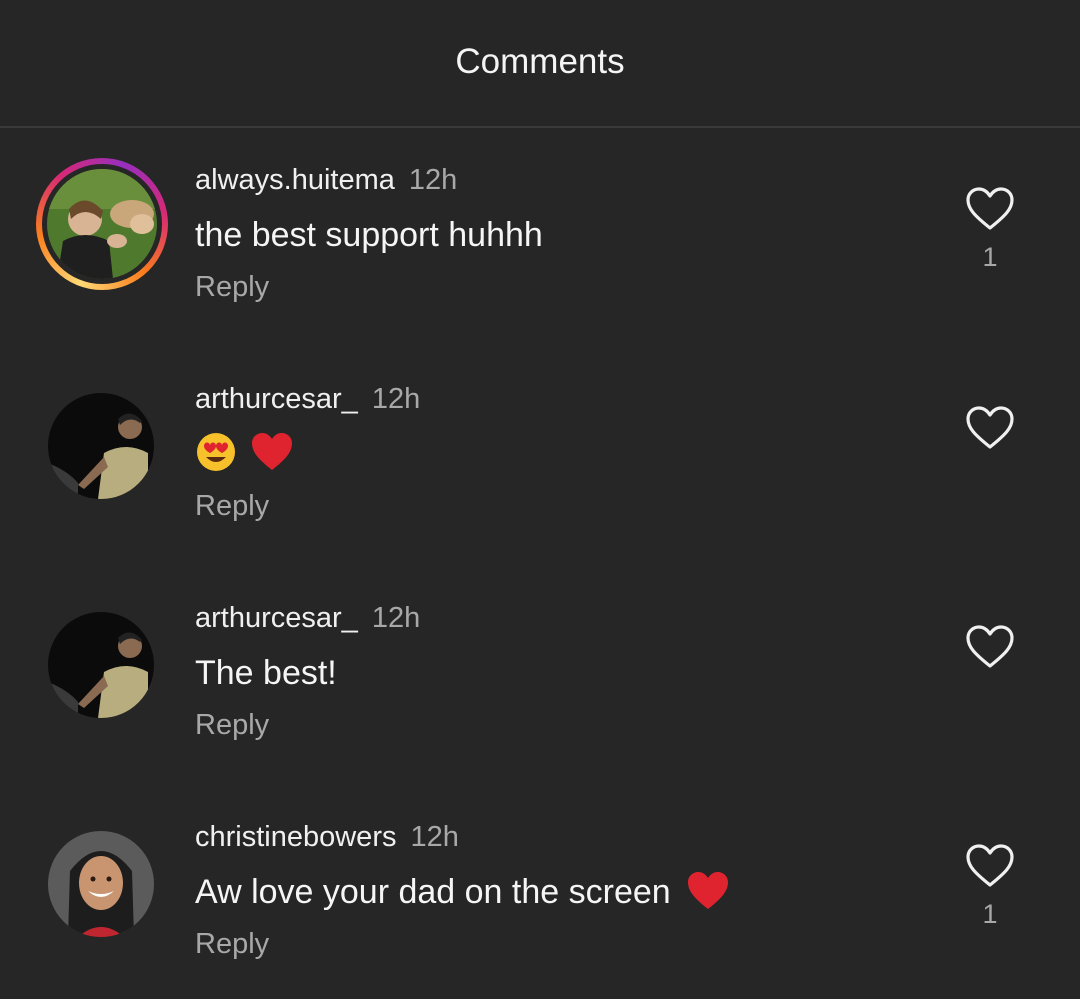 This screenshot has width=1080, height=999. I want to click on story-ring, so click(102, 224).